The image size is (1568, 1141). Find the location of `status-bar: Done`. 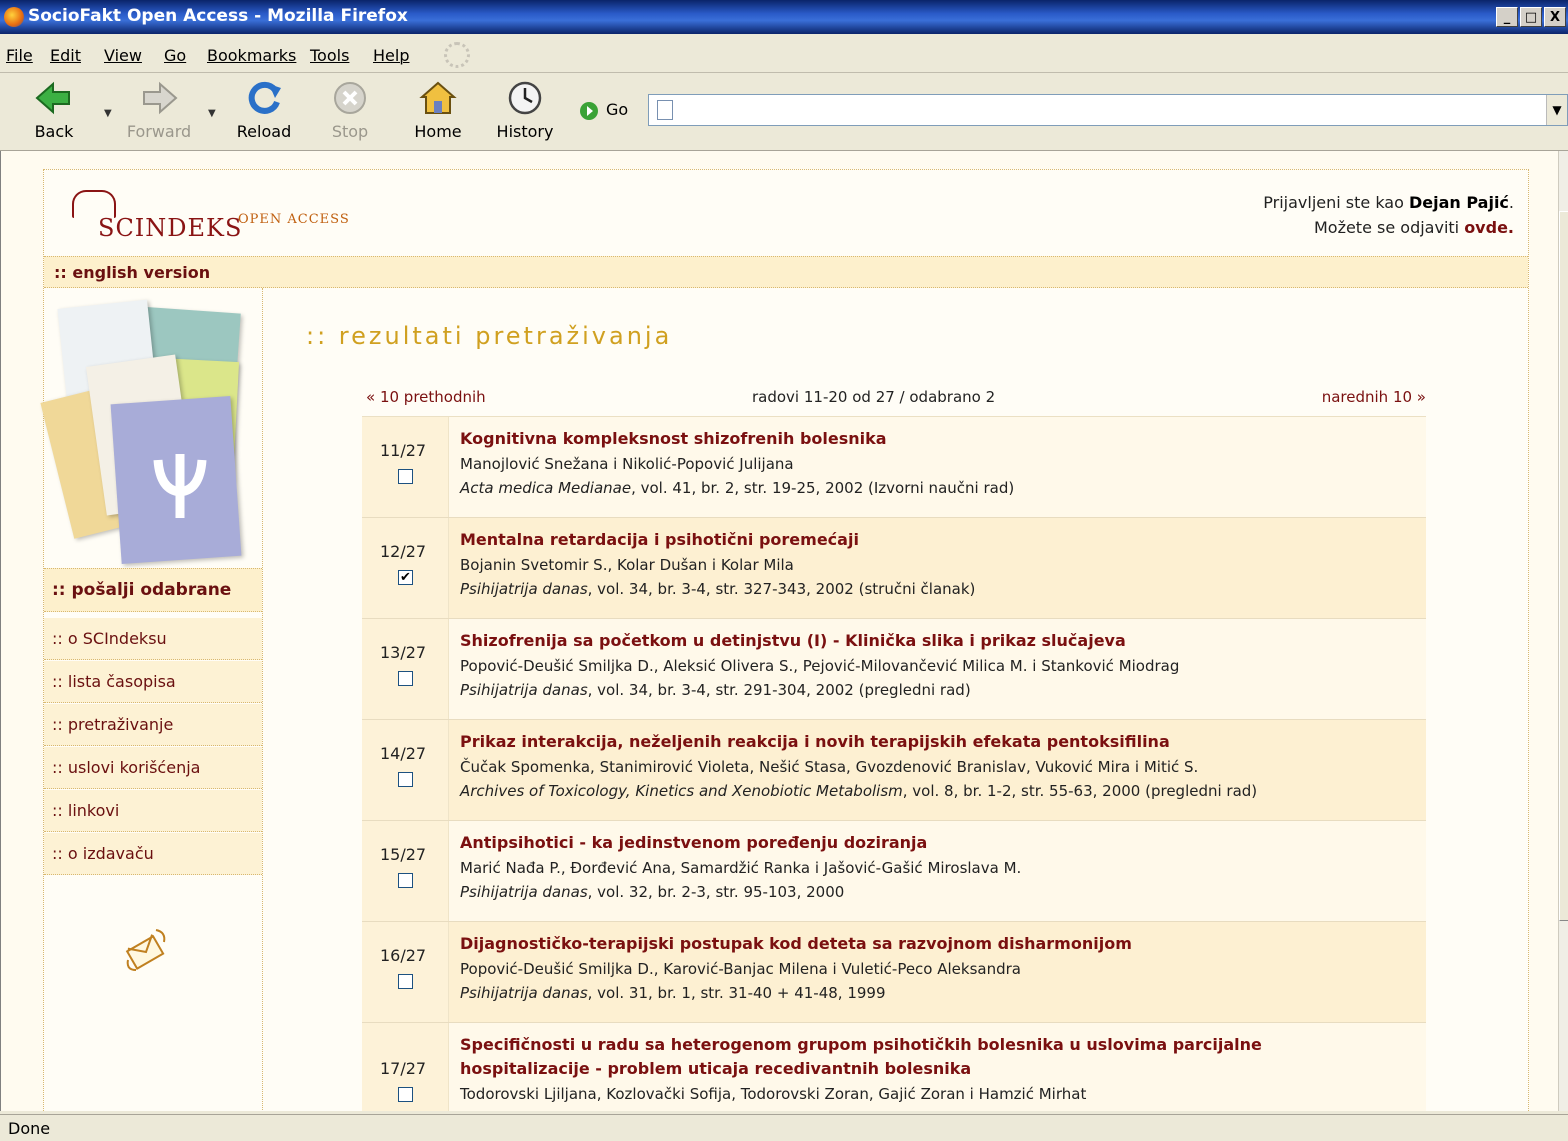

status-bar: Done is located at coordinates (784, 1127).